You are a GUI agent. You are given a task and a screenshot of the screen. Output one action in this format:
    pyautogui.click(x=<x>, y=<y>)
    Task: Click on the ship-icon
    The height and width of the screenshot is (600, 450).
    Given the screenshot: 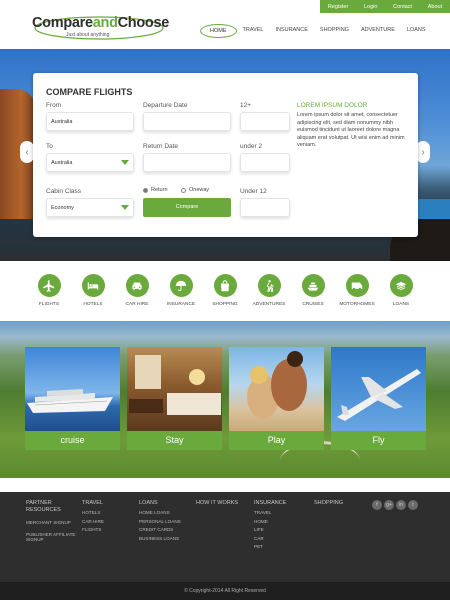 What is the action you would take?
    pyautogui.click(x=313, y=285)
    